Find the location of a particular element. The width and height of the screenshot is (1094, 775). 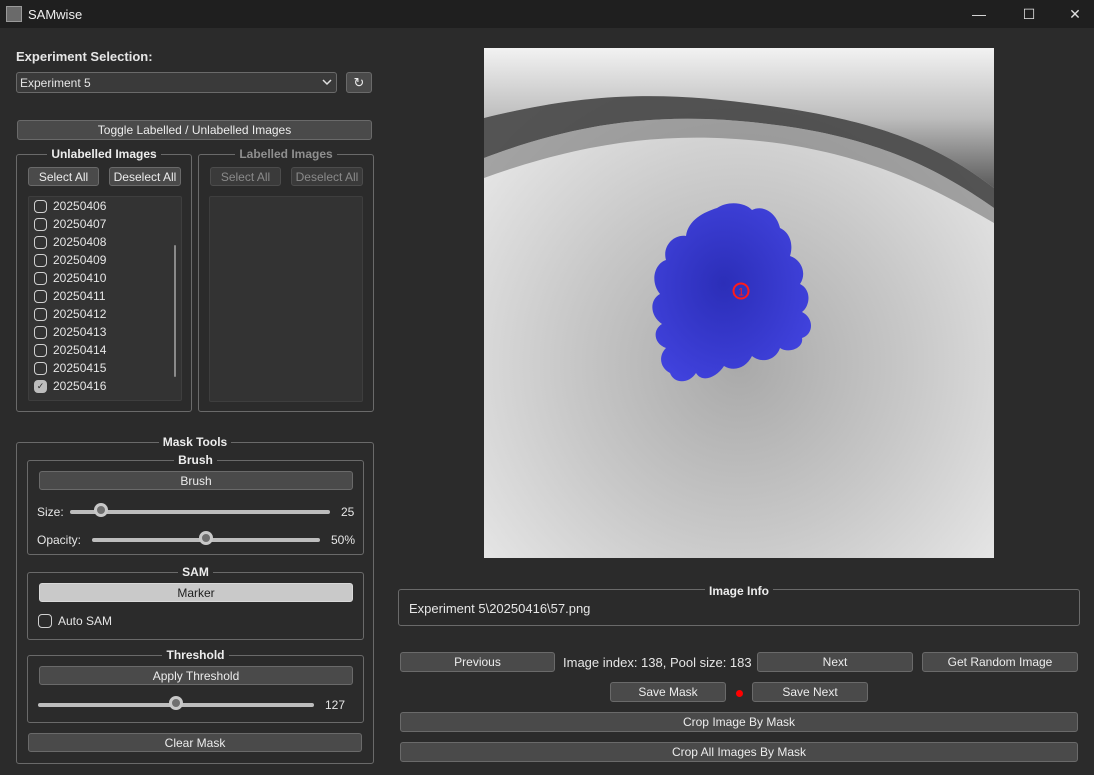

previous-button: Previous is located at coordinates (477, 662).